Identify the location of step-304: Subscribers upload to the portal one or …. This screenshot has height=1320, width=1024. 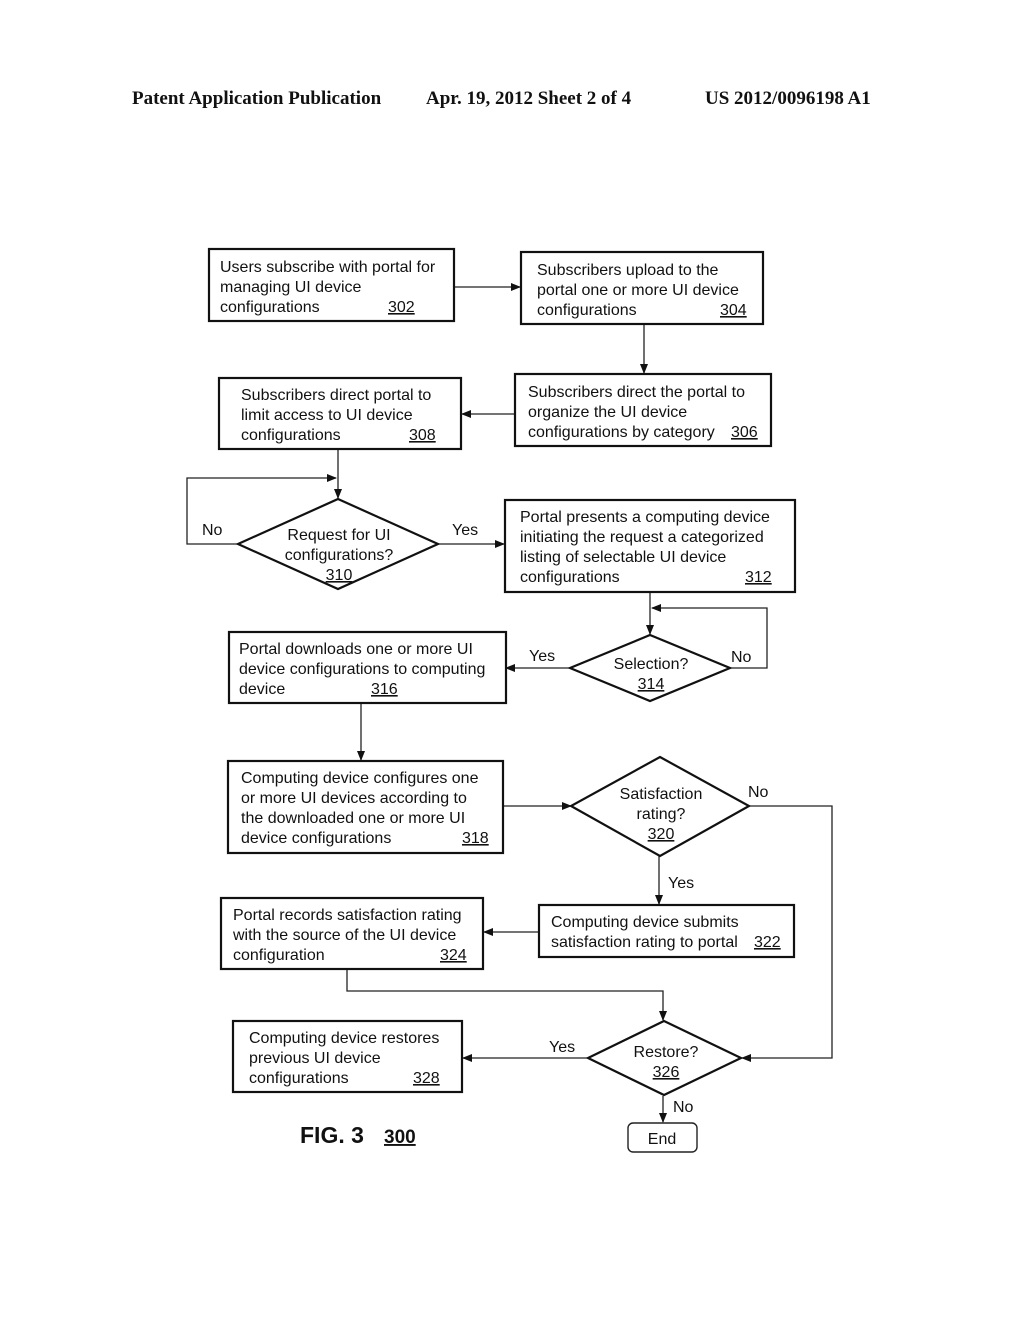
(642, 288).